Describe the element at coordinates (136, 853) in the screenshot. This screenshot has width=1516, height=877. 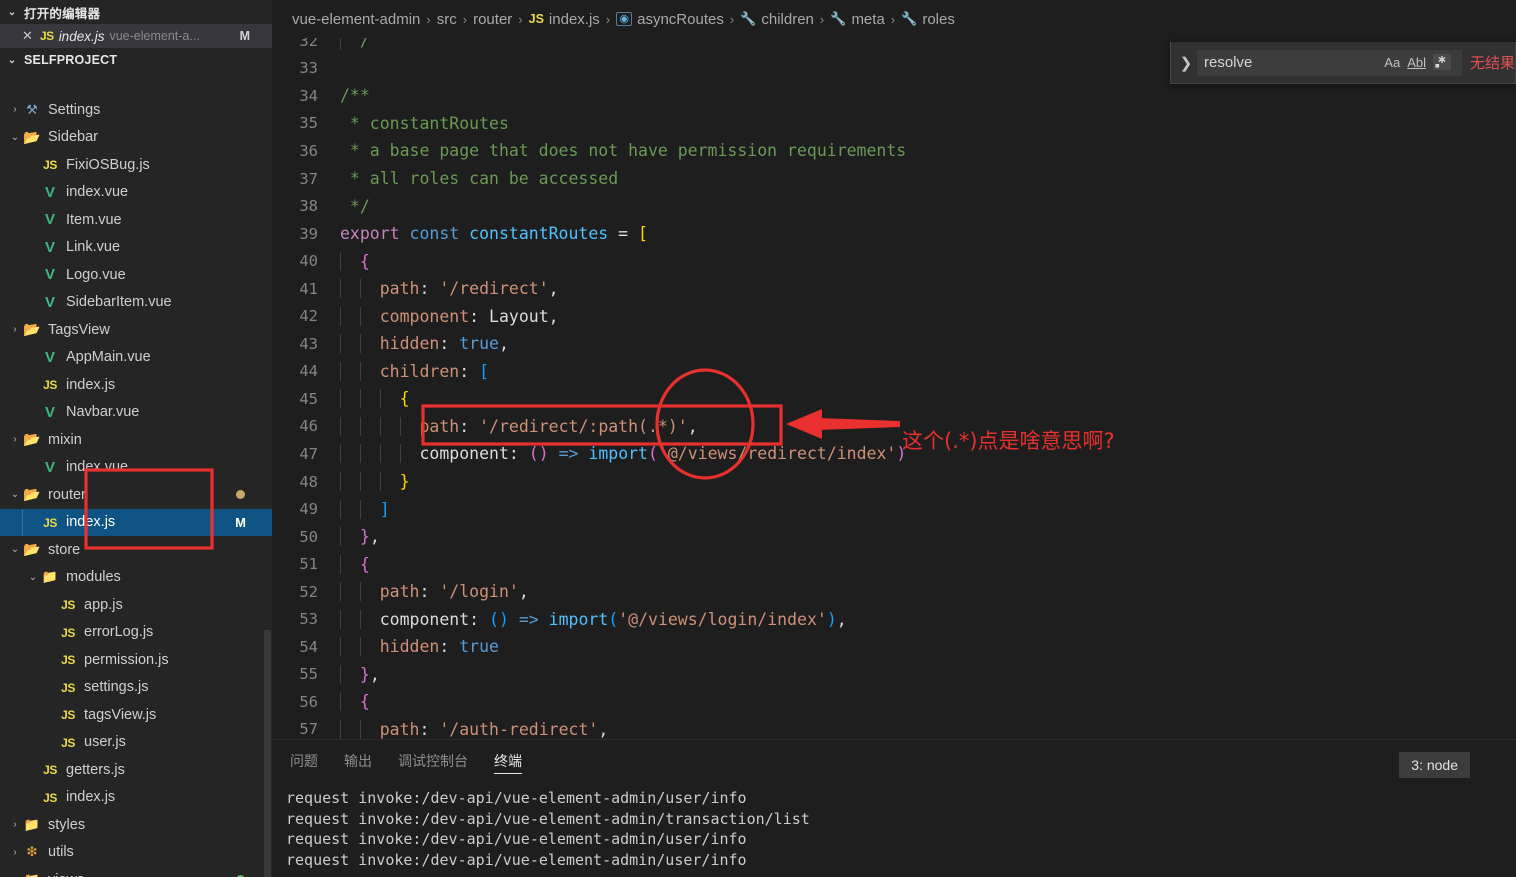
I see `file-tree-item: › ❇ utils` at that location.